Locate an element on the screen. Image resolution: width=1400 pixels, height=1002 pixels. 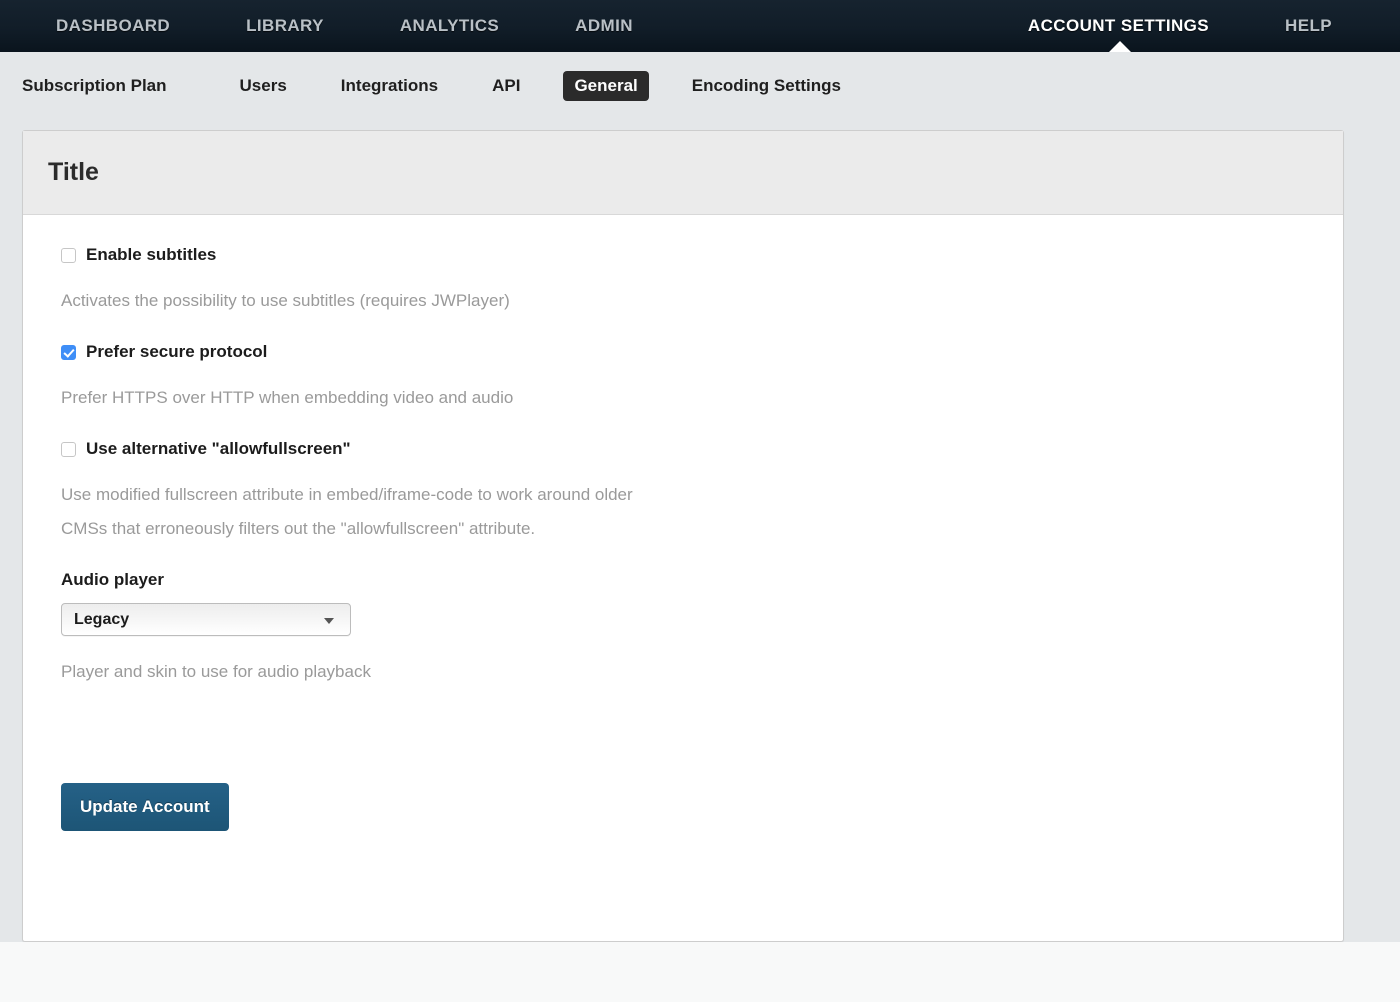
label-audio-player: Audio player is located at coordinates (112, 579).